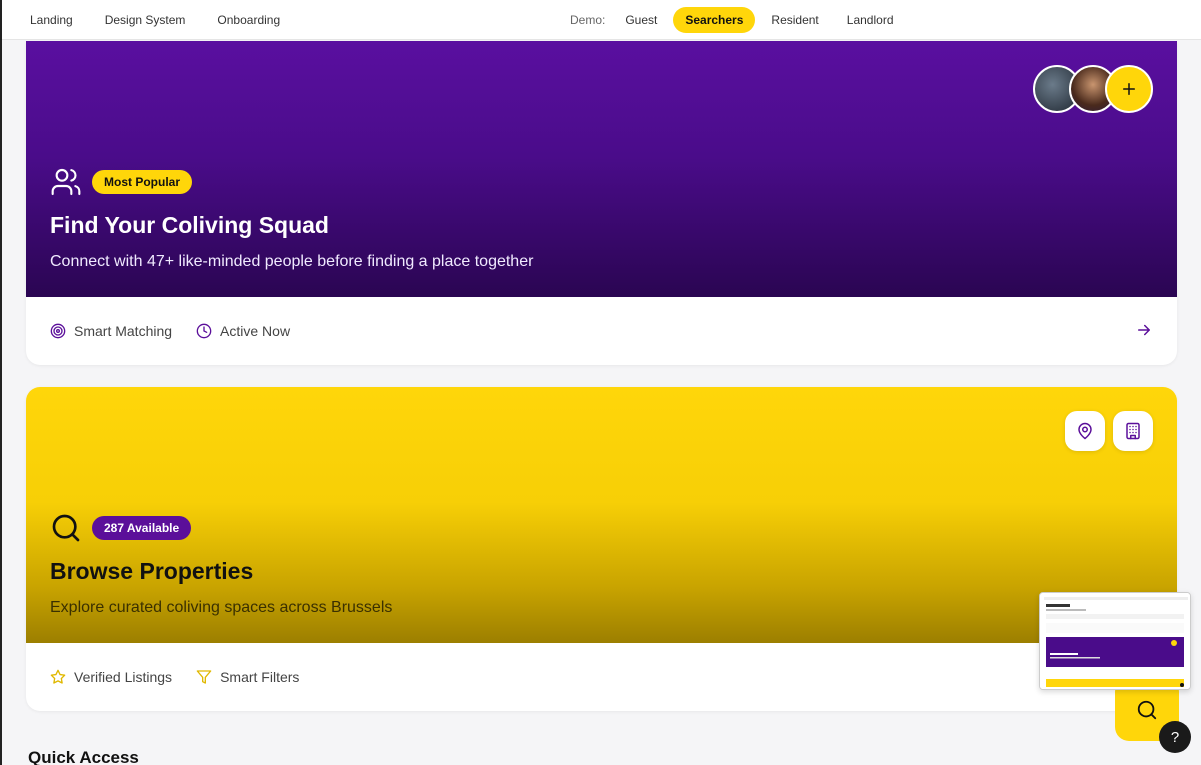  Describe the element at coordinates (58, 331) in the screenshot. I see `target-icon` at that location.